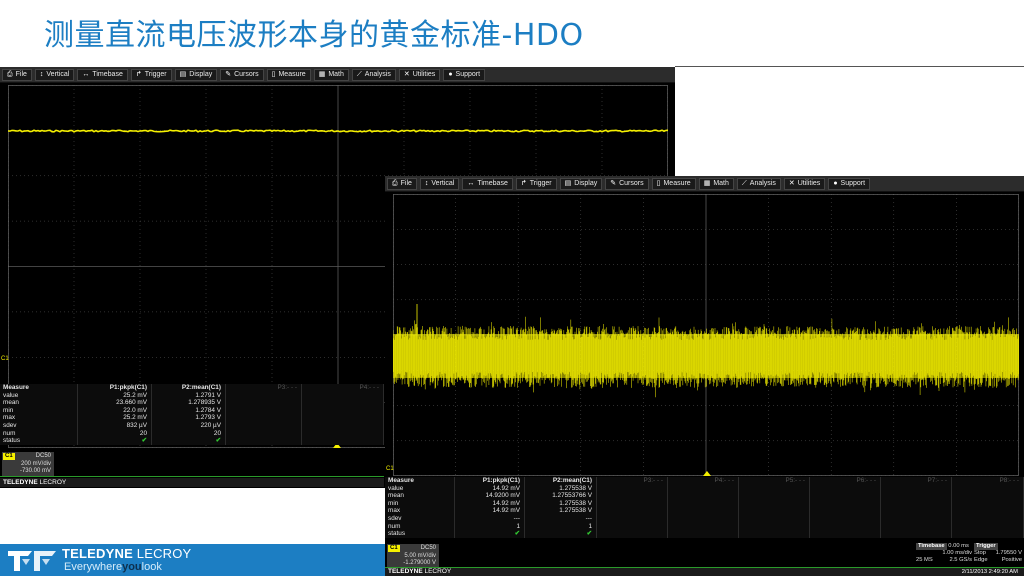 This screenshot has height=576, width=1024. Describe the element at coordinates (677, 183) in the screenshot. I see `menu-label: Measure` at that location.